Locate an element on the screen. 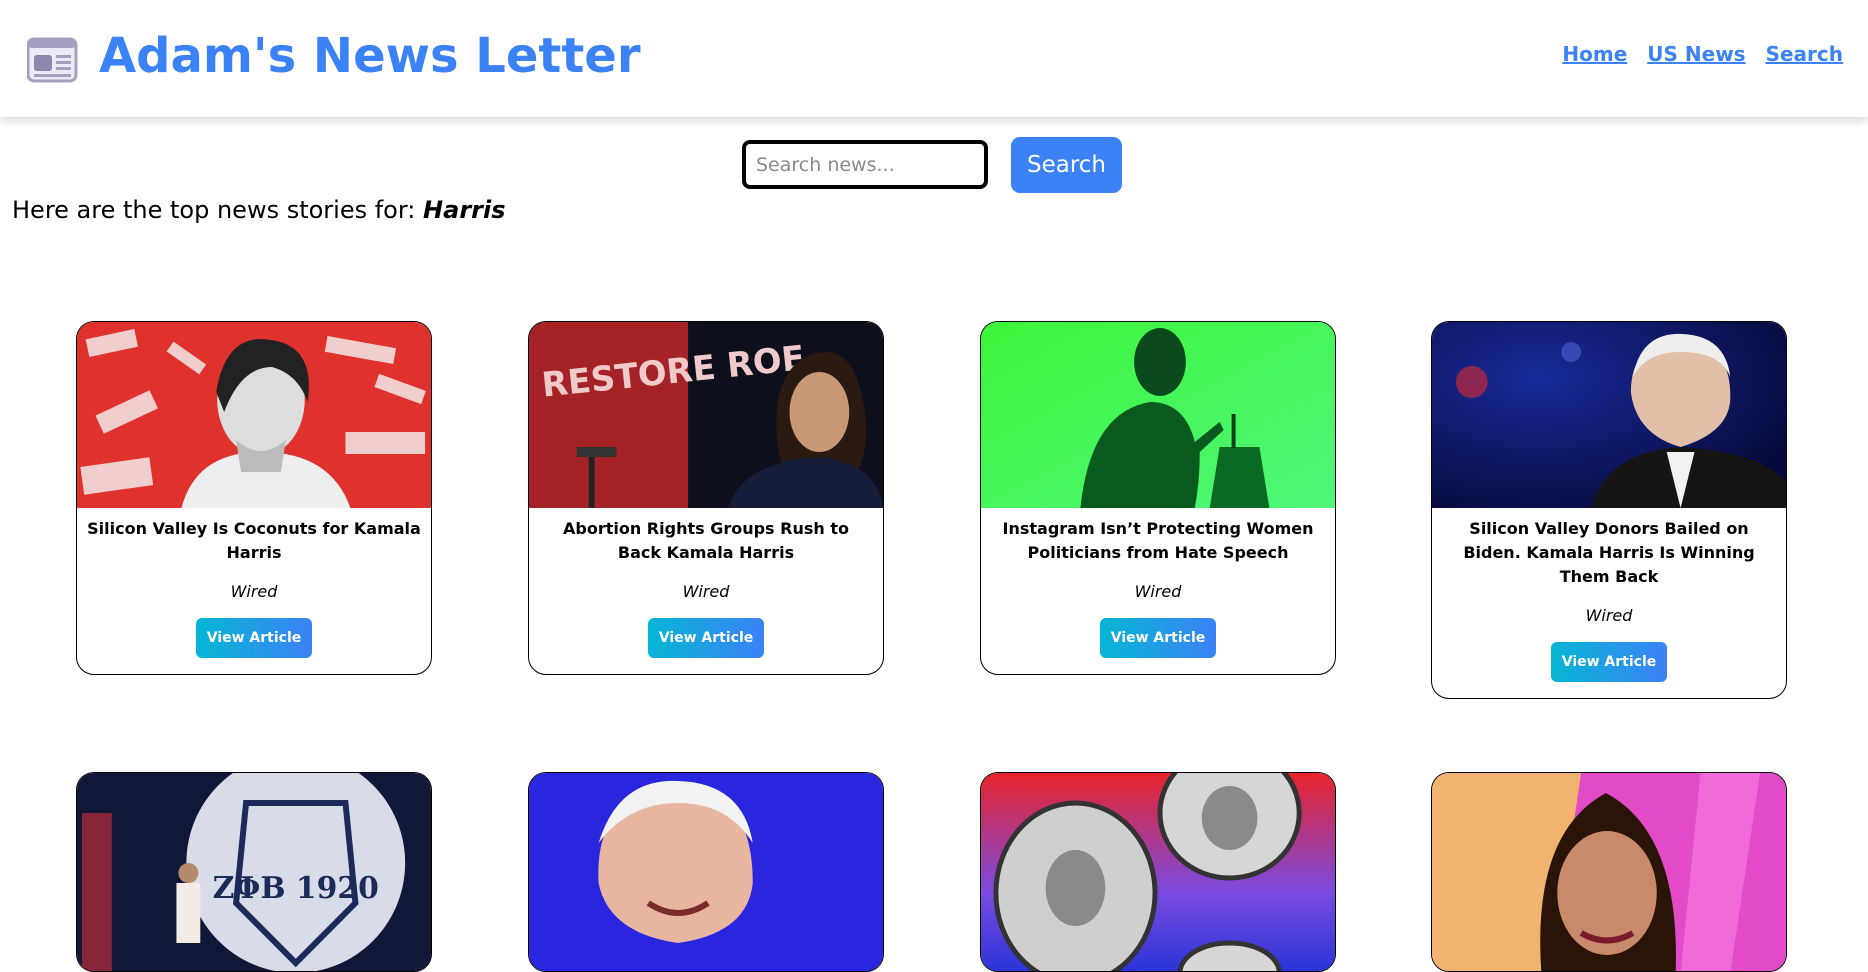  results-prefix: Here are the top news stories for: is located at coordinates (214, 210).